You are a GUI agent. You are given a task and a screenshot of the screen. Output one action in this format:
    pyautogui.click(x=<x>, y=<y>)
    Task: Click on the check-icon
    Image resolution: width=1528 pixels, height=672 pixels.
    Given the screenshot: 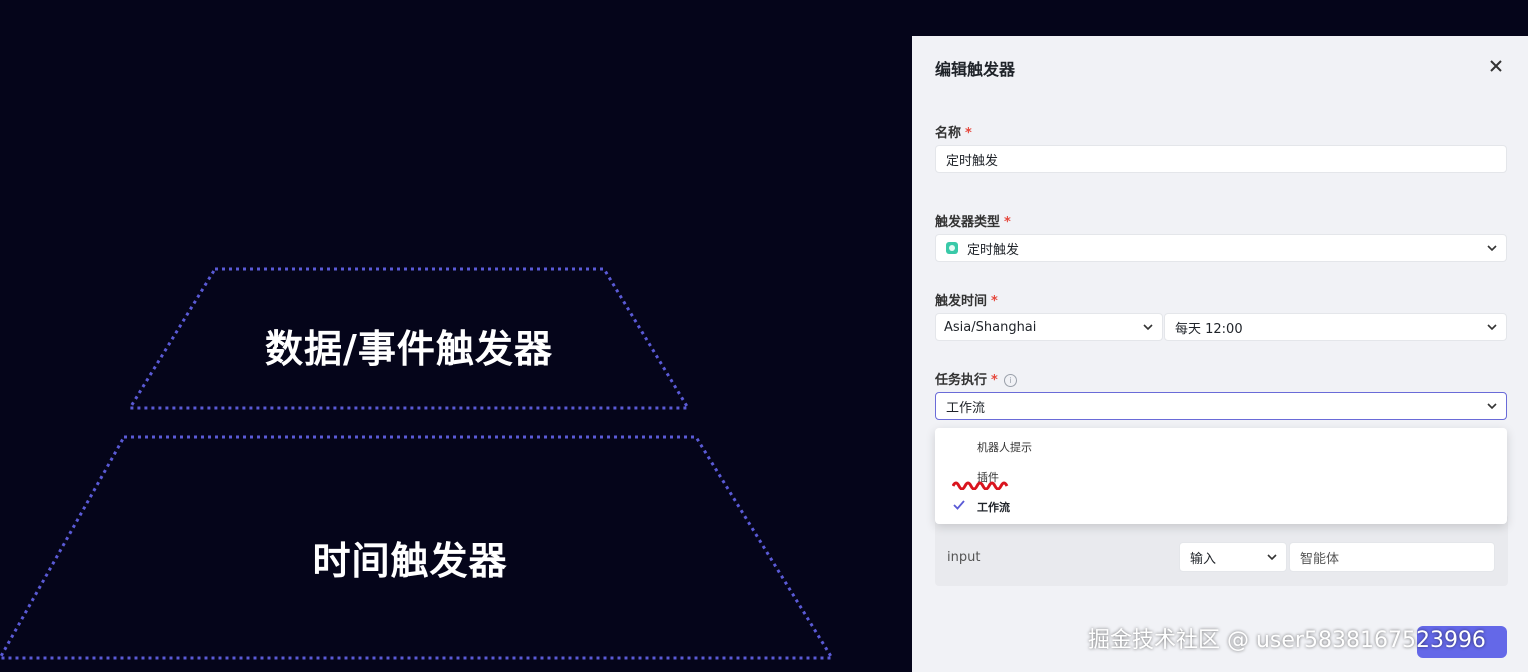 What is the action you would take?
    pyautogui.click(x=959, y=505)
    